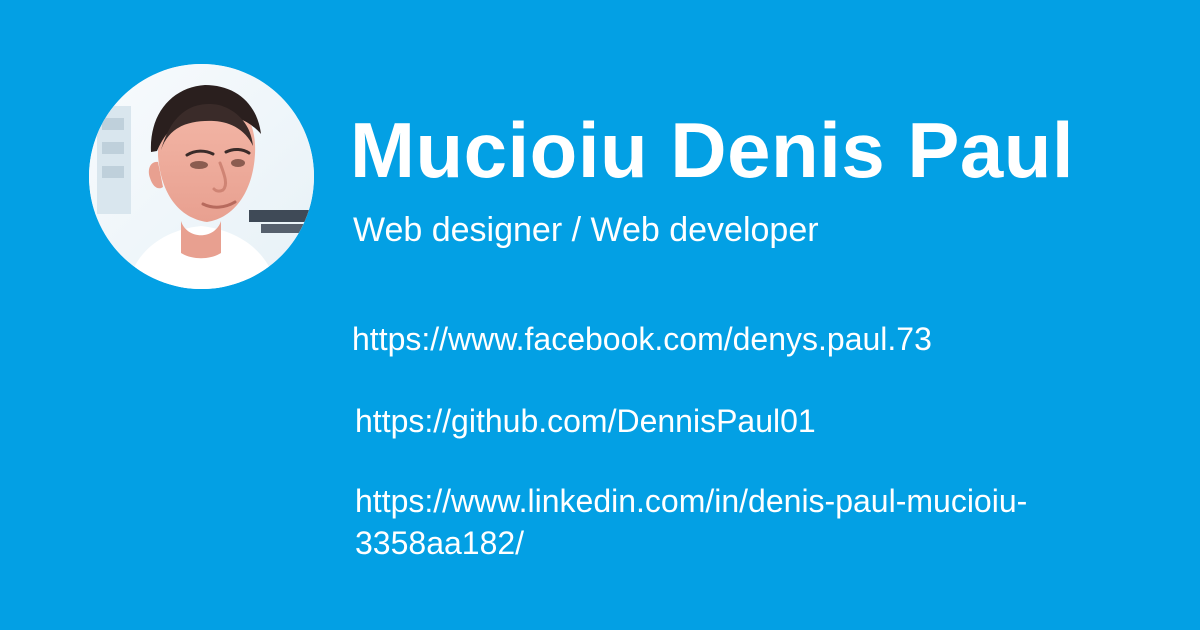 This screenshot has width=1200, height=630. What do you see at coordinates (712, 150) in the screenshot?
I see `profile-name: Mucioiu Denis Paul` at bounding box center [712, 150].